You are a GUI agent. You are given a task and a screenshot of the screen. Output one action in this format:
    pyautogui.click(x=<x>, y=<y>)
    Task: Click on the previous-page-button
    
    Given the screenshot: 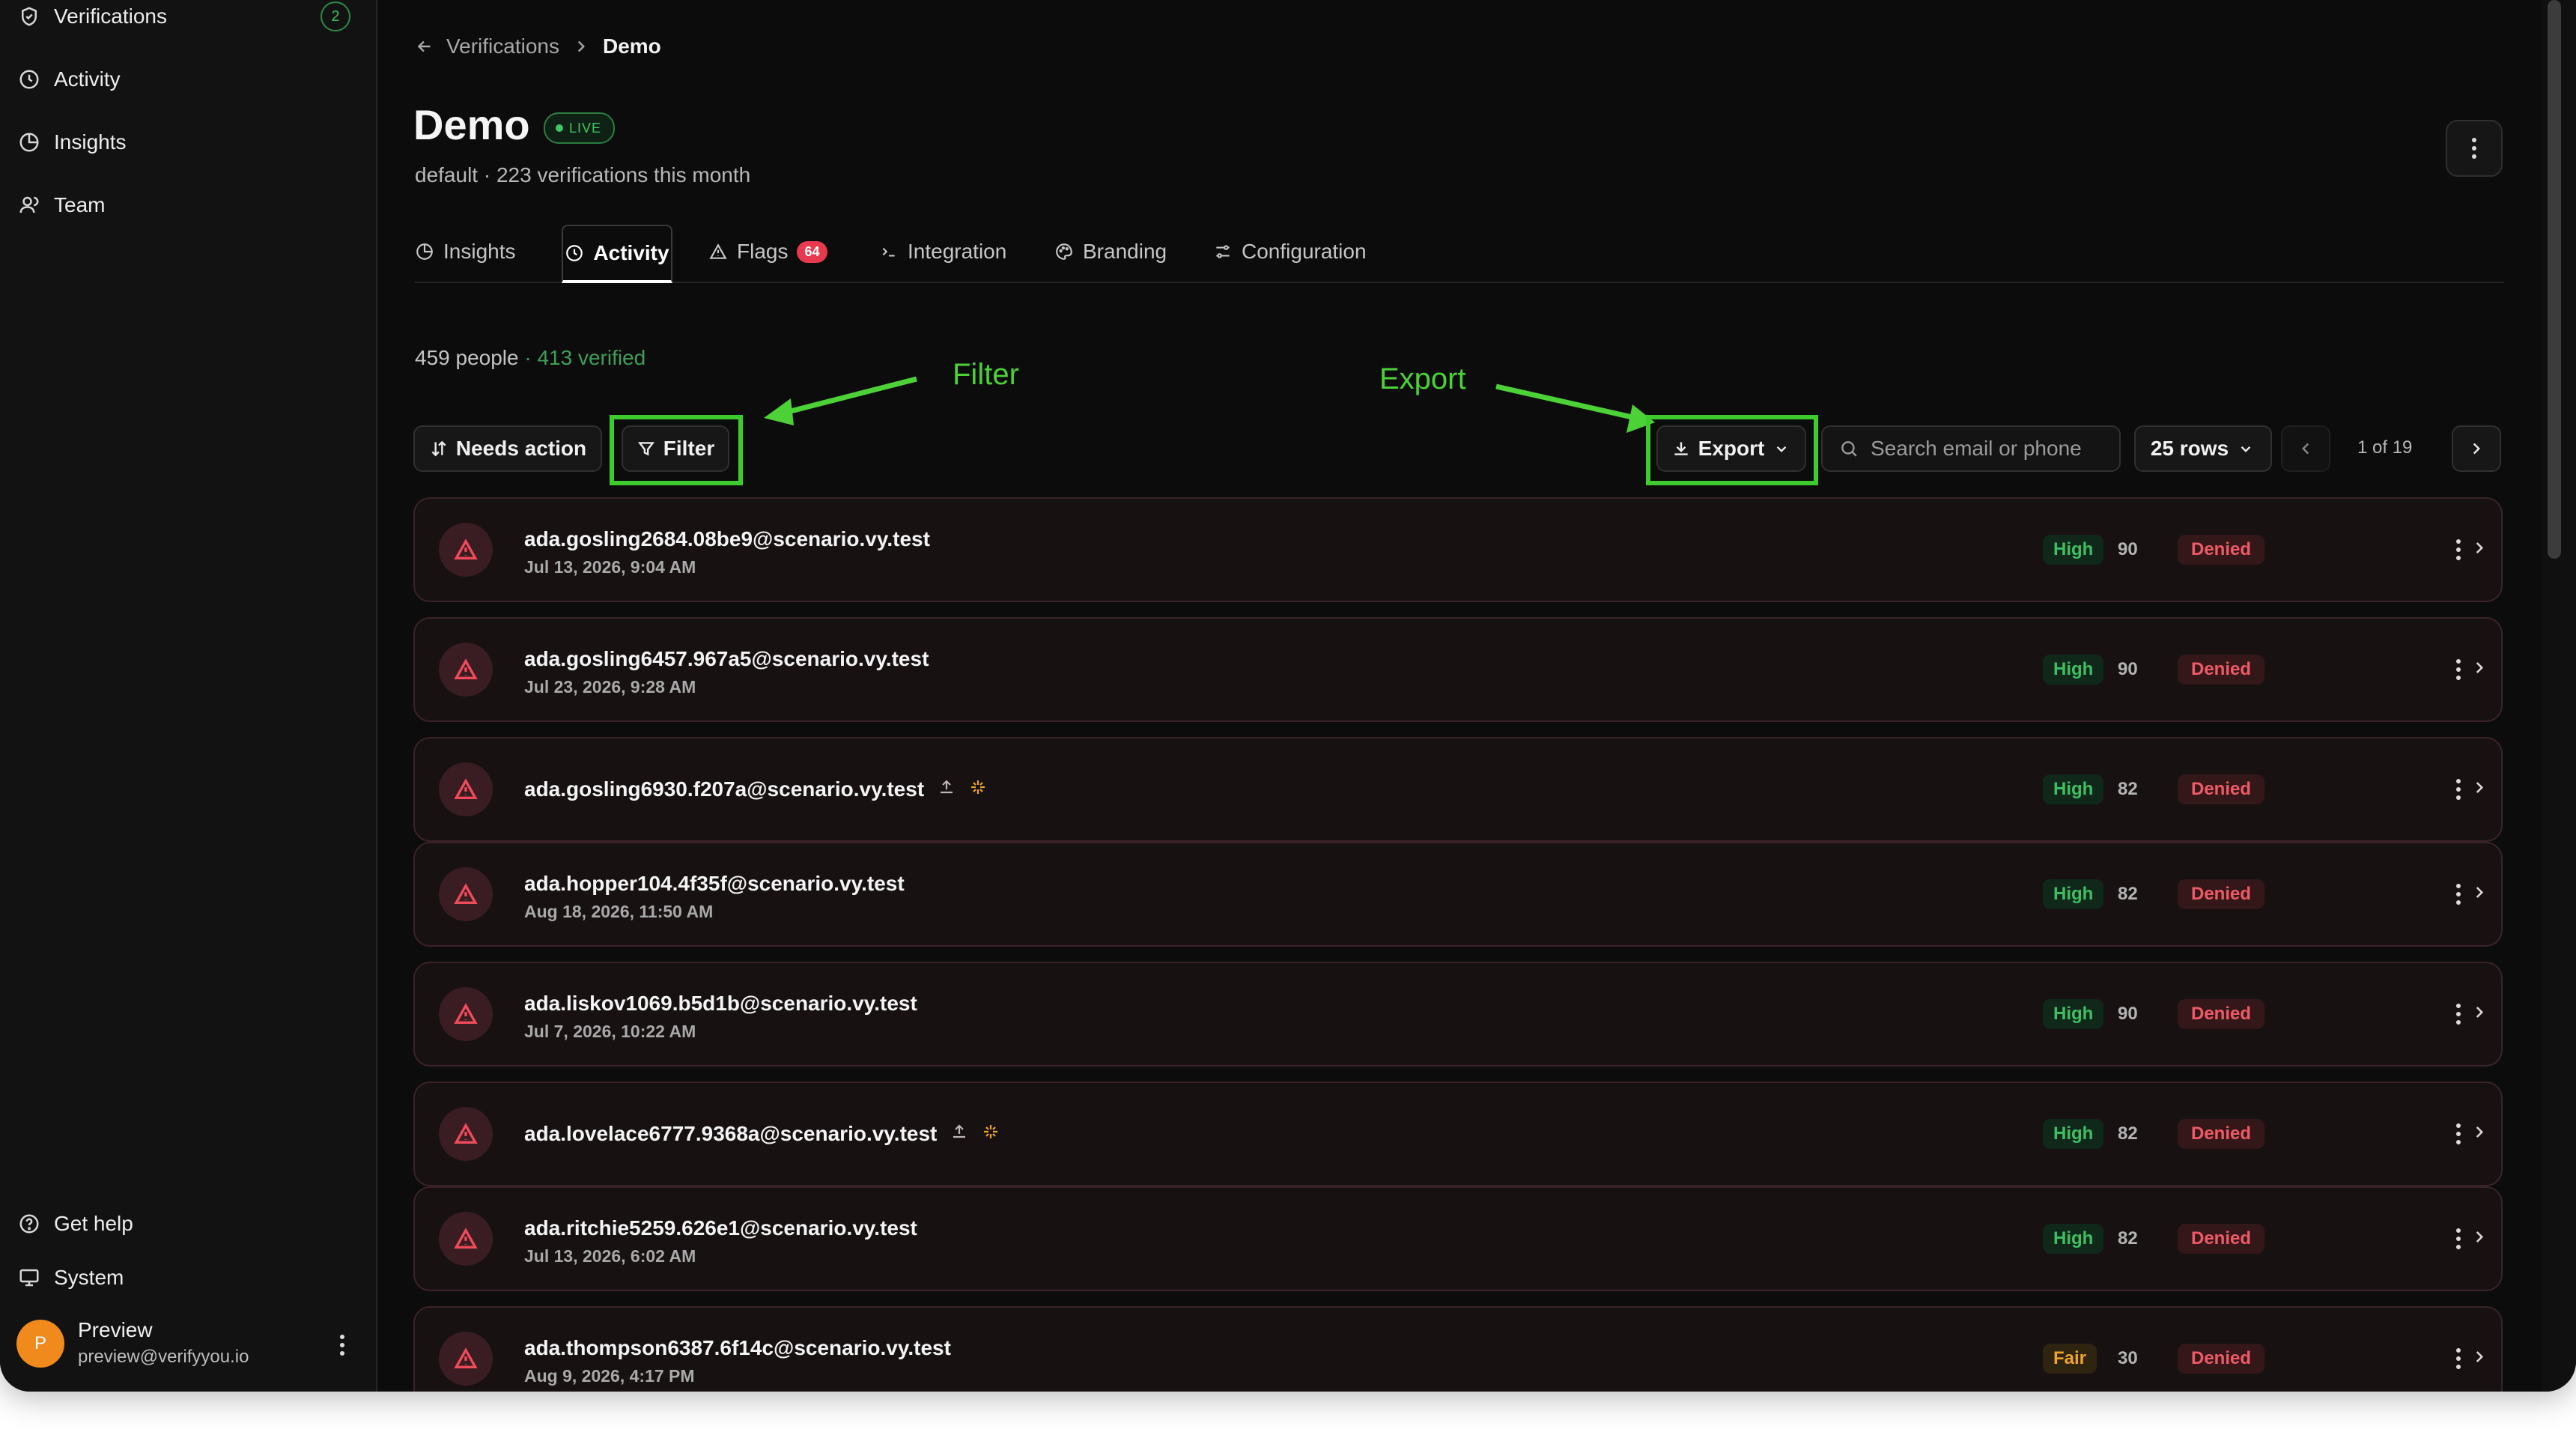 What is the action you would take?
    pyautogui.click(x=2305, y=449)
    